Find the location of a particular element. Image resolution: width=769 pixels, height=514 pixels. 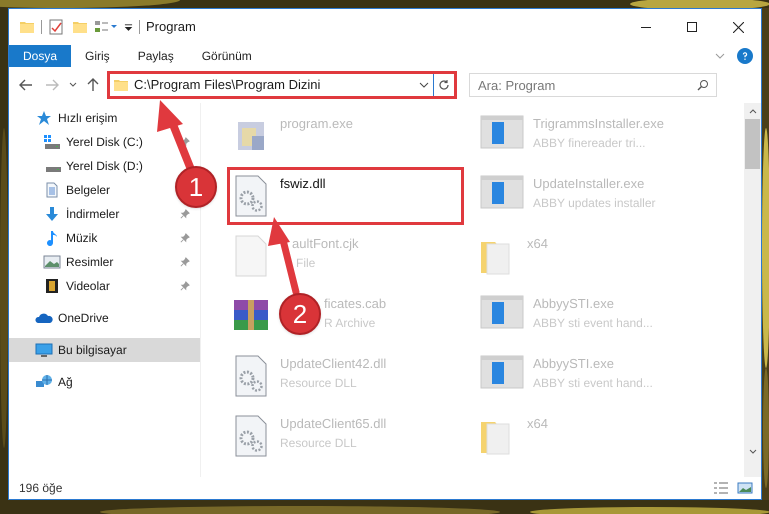

ribbon-tab: Dosya is located at coordinates (40, 56).